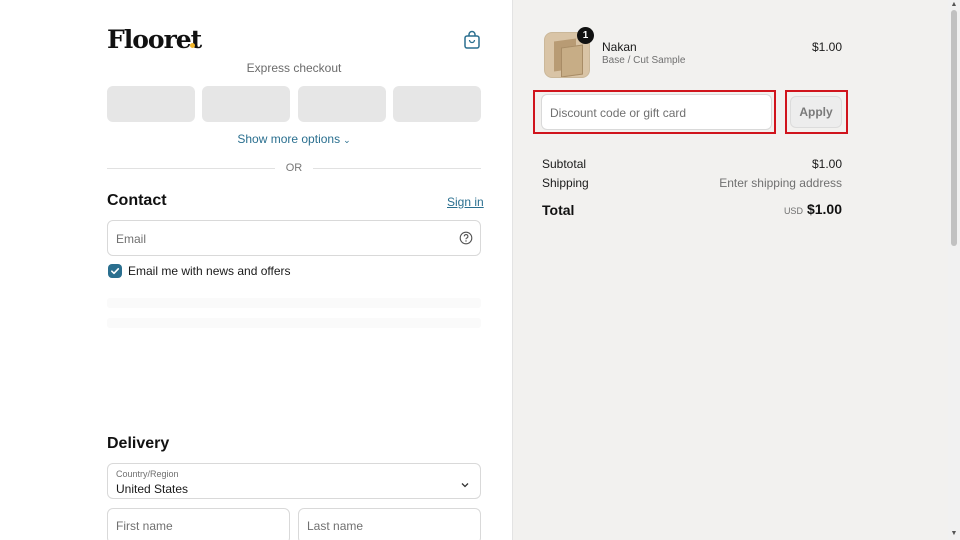  What do you see at coordinates (289, 139) in the screenshot?
I see `show-more-label: Show more options` at bounding box center [289, 139].